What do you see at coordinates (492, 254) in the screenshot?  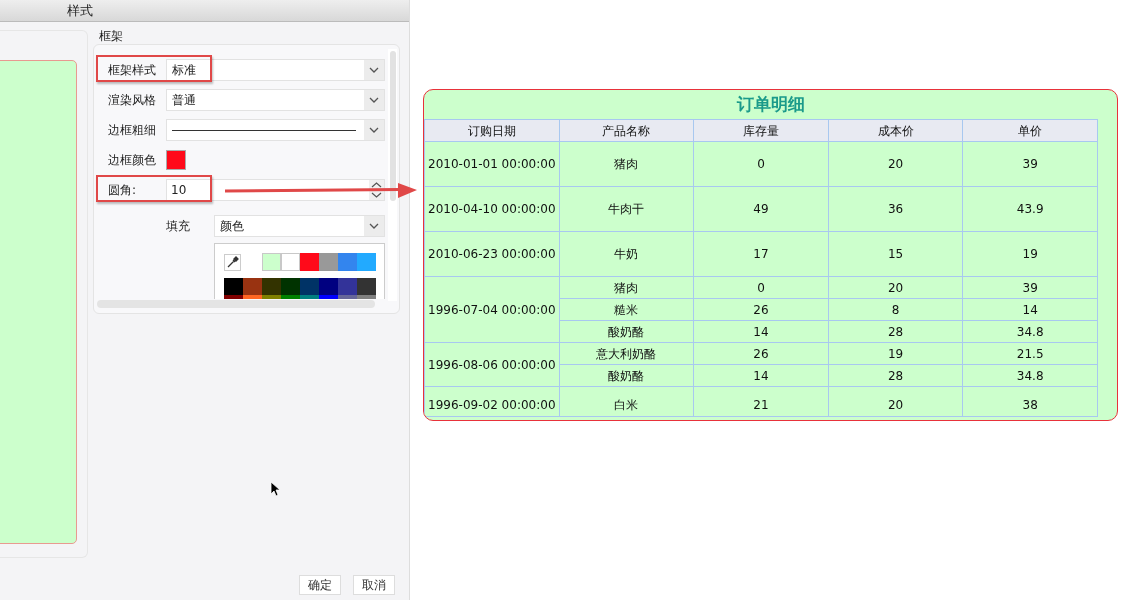 I see `table-cell: 2010-06-23 00:00:00` at bounding box center [492, 254].